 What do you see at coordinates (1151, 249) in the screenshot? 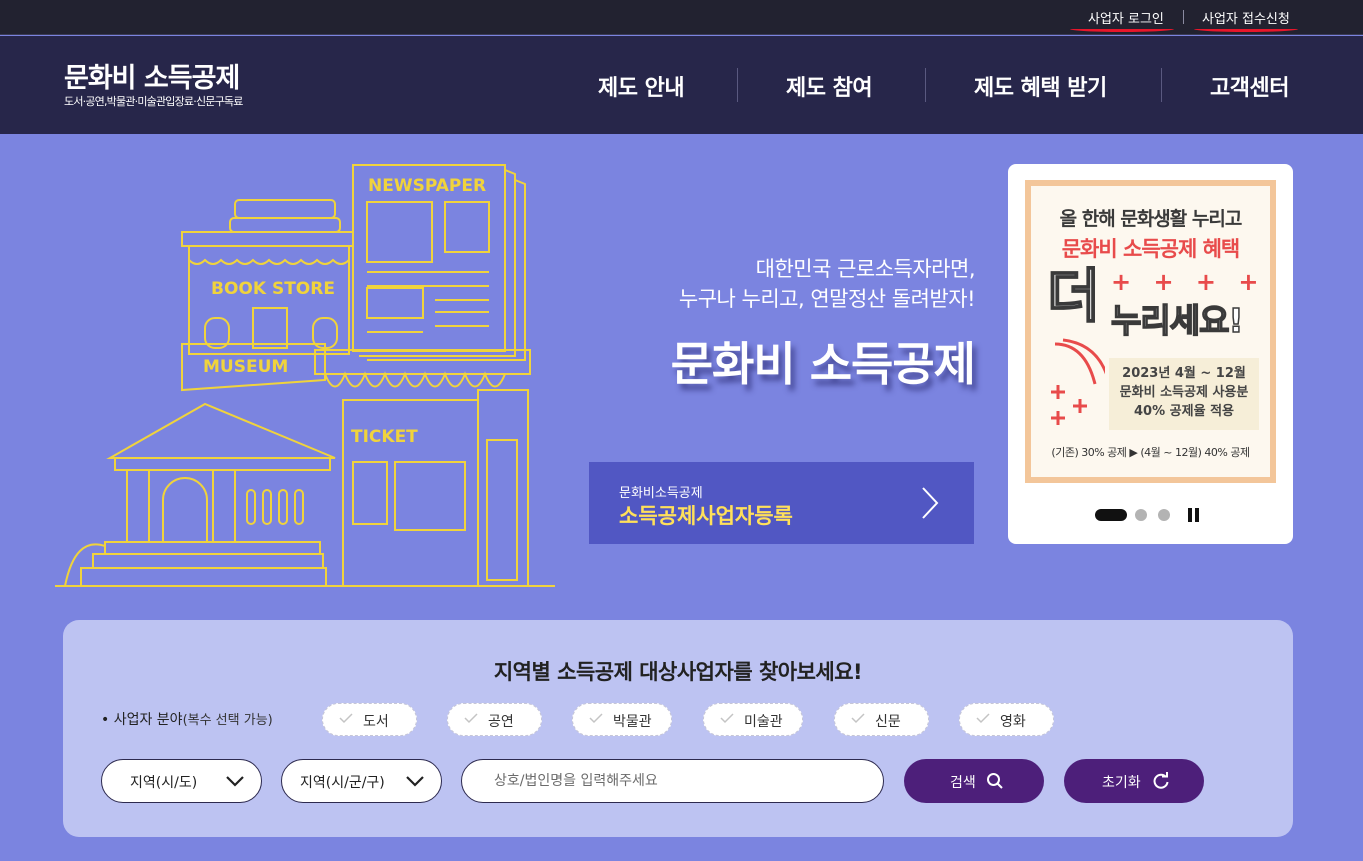
I see `promo-line-2: 문화비 소득공제 혜택` at bounding box center [1151, 249].